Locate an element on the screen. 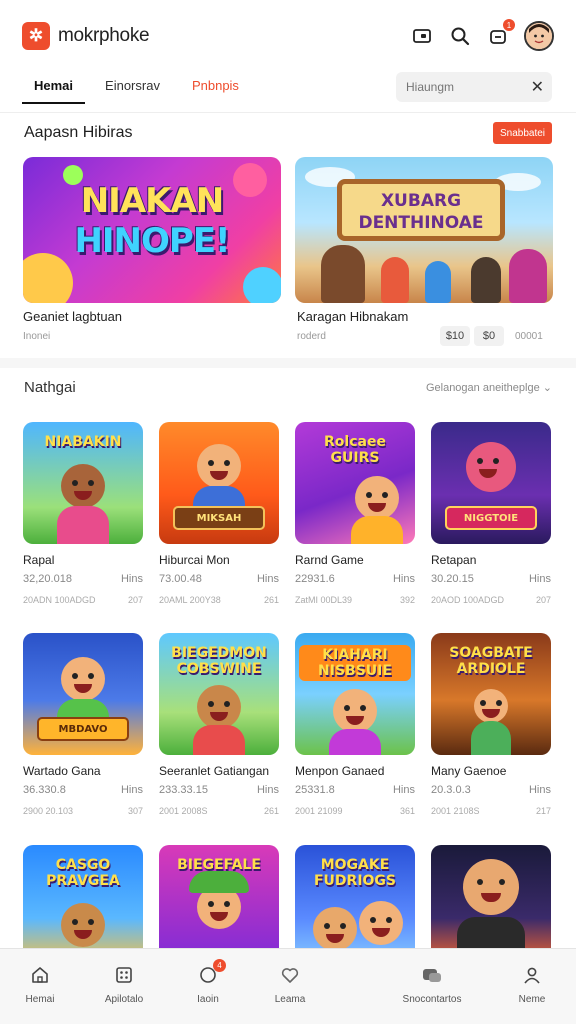  grid-icon is located at coordinates (124, 975).